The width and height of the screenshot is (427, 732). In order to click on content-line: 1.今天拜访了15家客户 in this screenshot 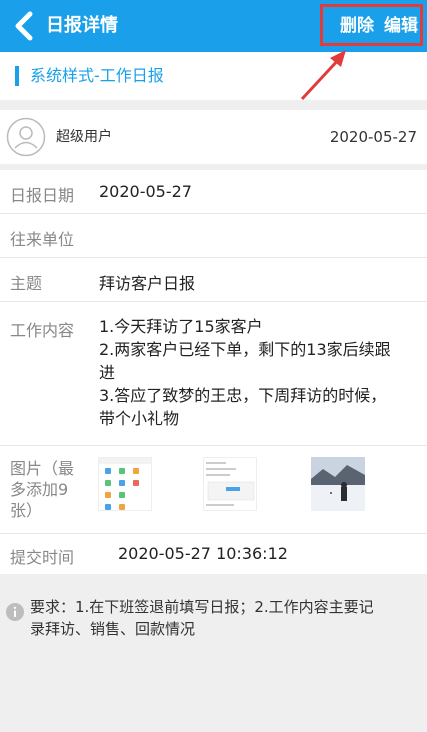, I will do `click(181, 326)`.